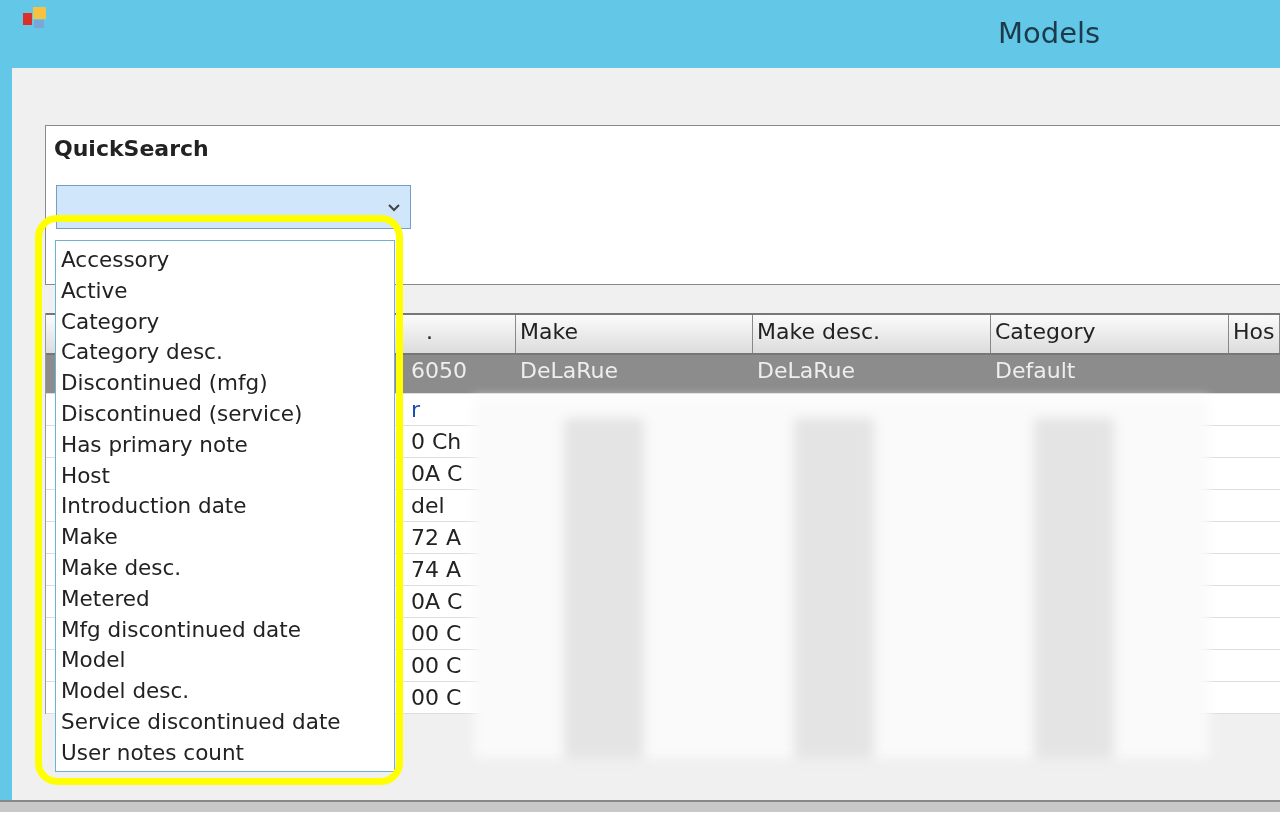 Image resolution: width=1280 pixels, height=814 pixels. What do you see at coordinates (439, 370) in the screenshot?
I see `table-cell: 6050` at bounding box center [439, 370].